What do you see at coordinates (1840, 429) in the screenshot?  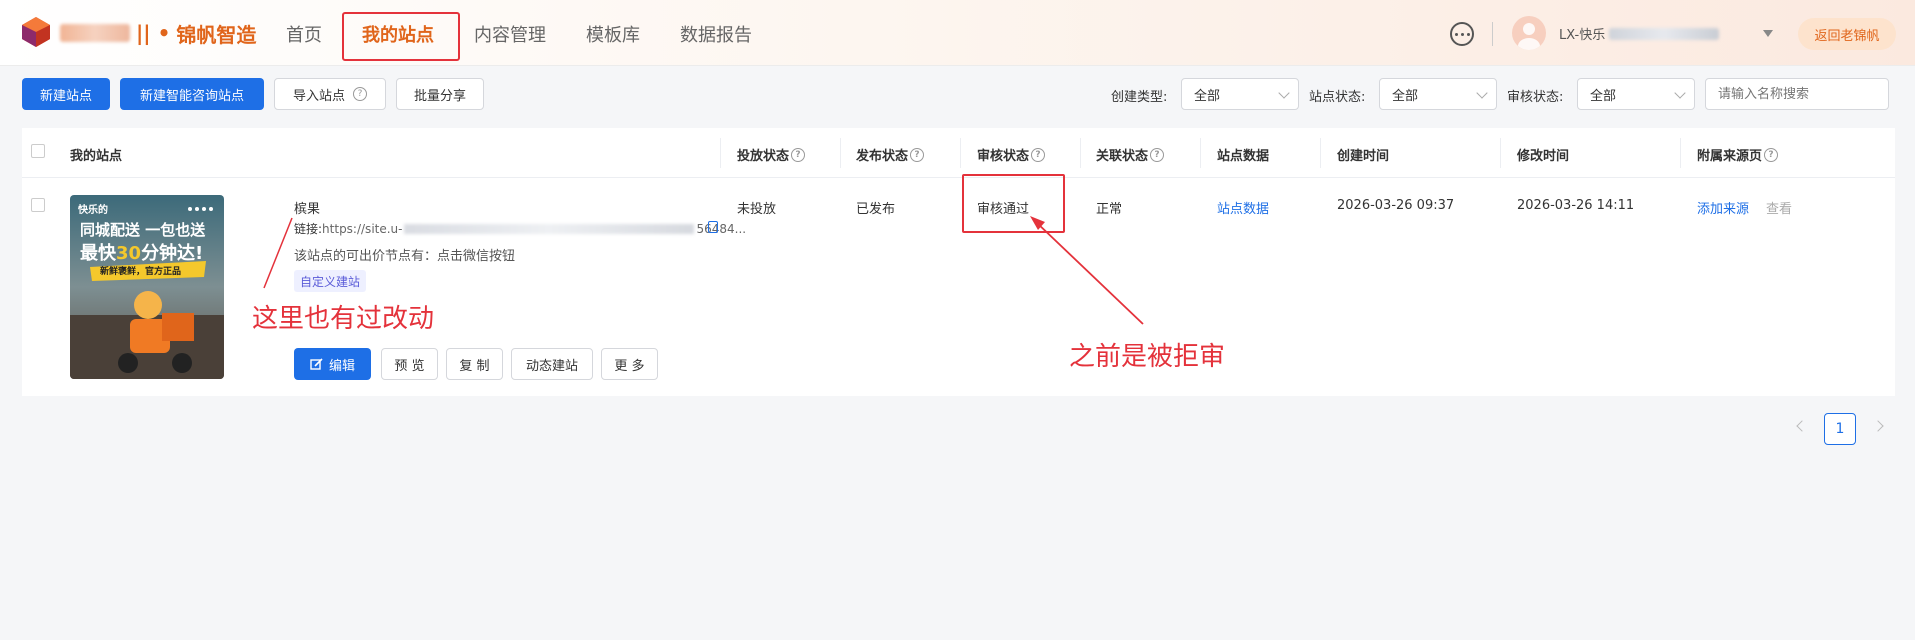 I see `page-1-button: 1` at bounding box center [1840, 429].